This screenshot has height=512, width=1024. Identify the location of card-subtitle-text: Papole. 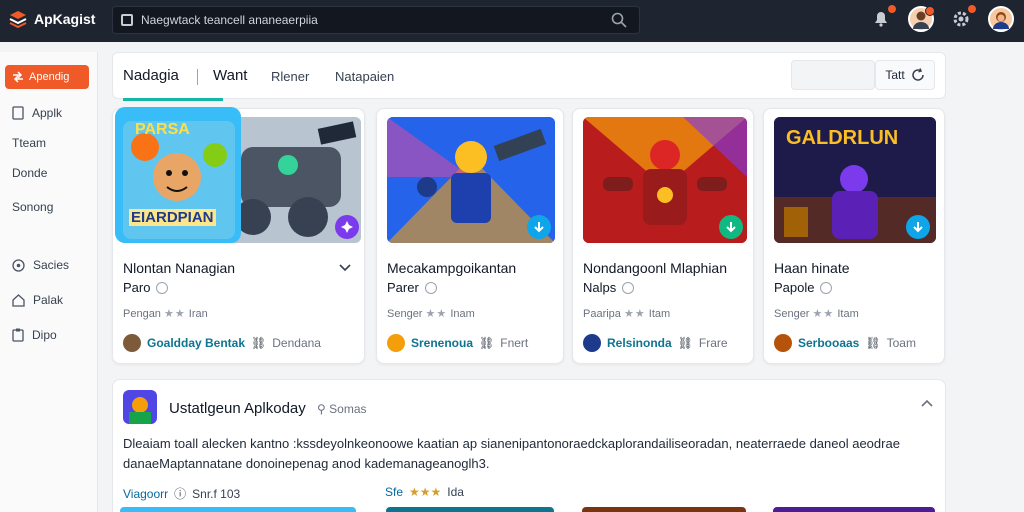
(794, 287).